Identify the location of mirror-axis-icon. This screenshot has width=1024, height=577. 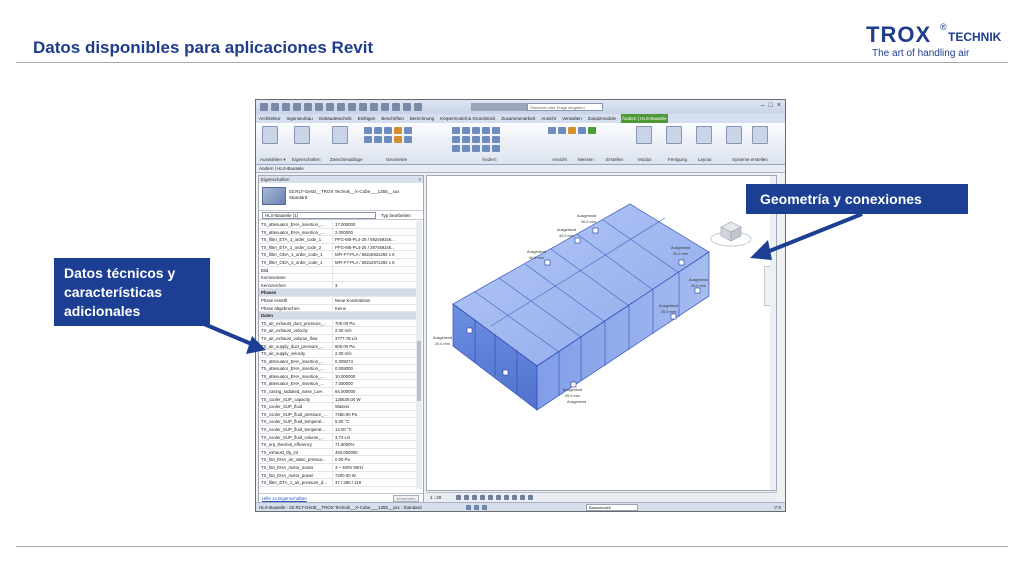
(486, 130).